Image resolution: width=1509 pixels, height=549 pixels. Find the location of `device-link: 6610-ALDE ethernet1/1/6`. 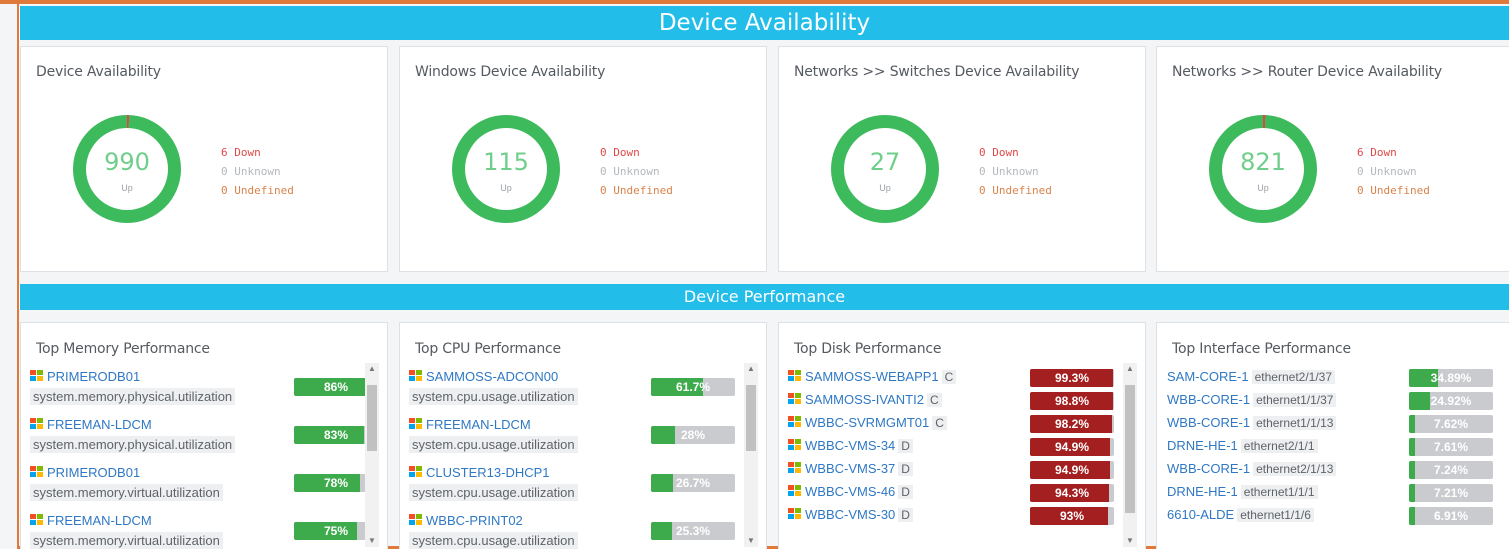

device-link: 6610-ALDE ethernet1/1/6 is located at coordinates (1240, 514).